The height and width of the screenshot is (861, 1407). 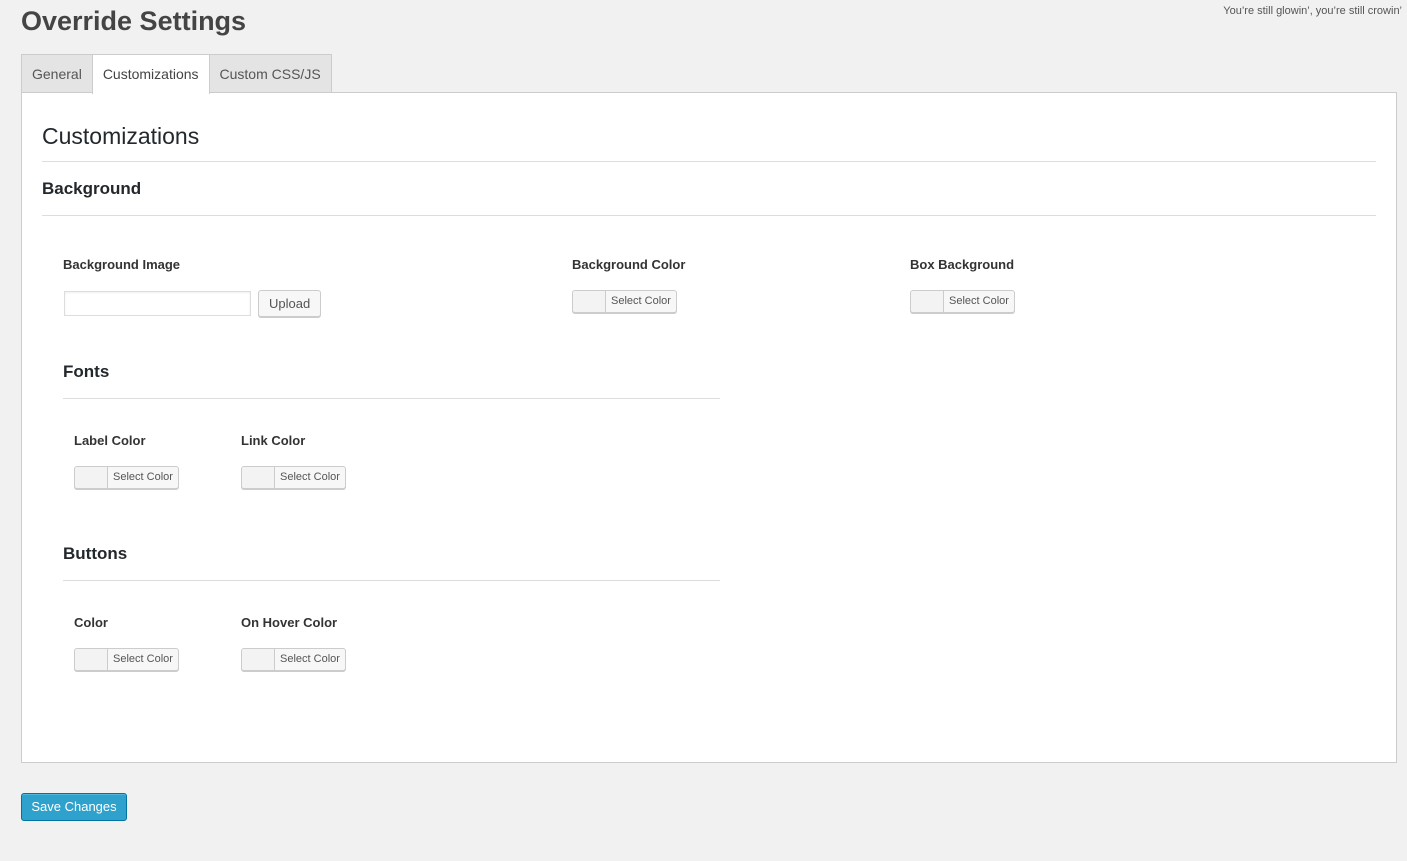 I want to click on link-color-picker: Select Color, so click(x=293, y=477).